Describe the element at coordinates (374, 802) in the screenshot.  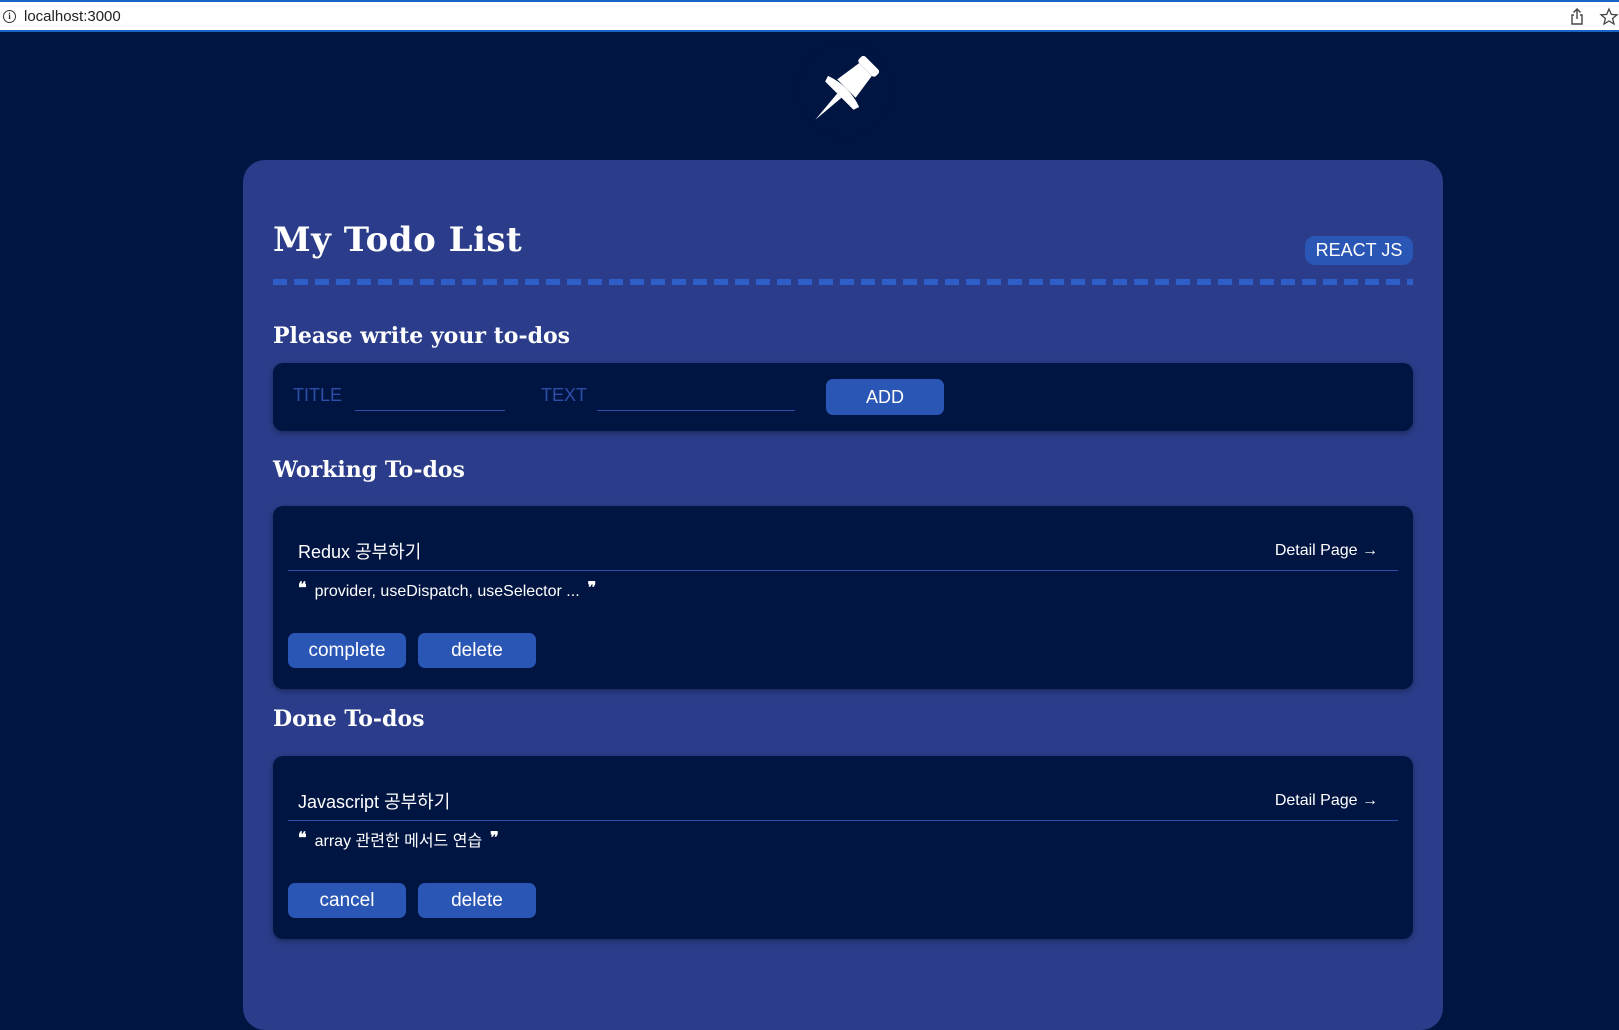
I see `todo-title: Javascript 공부하기` at that location.